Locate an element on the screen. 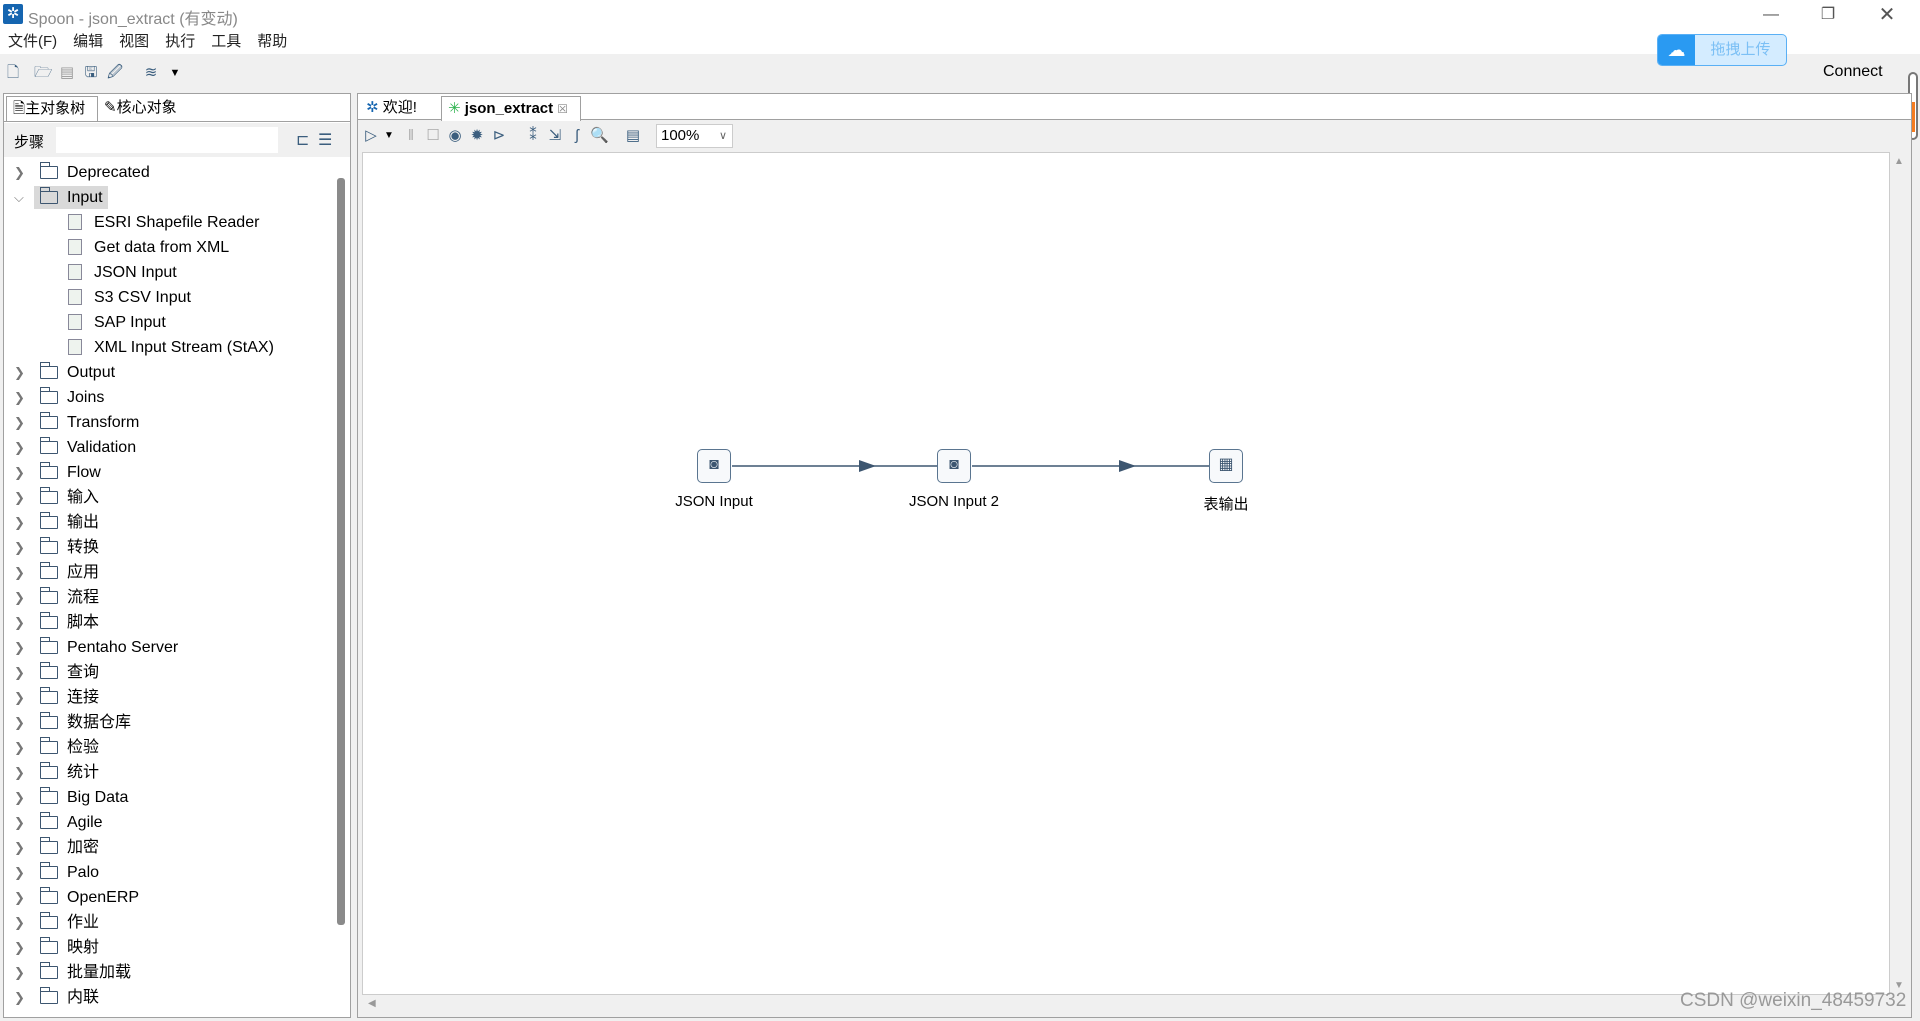  open-file-icon: 🗁 is located at coordinates (43, 73).